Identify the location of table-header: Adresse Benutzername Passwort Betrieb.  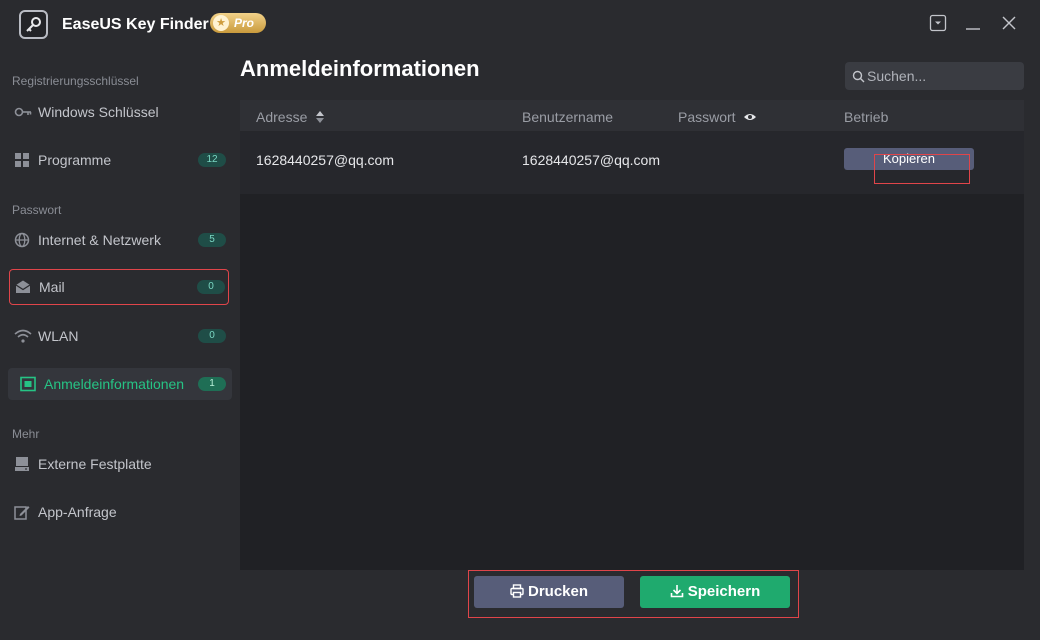
(632, 116).